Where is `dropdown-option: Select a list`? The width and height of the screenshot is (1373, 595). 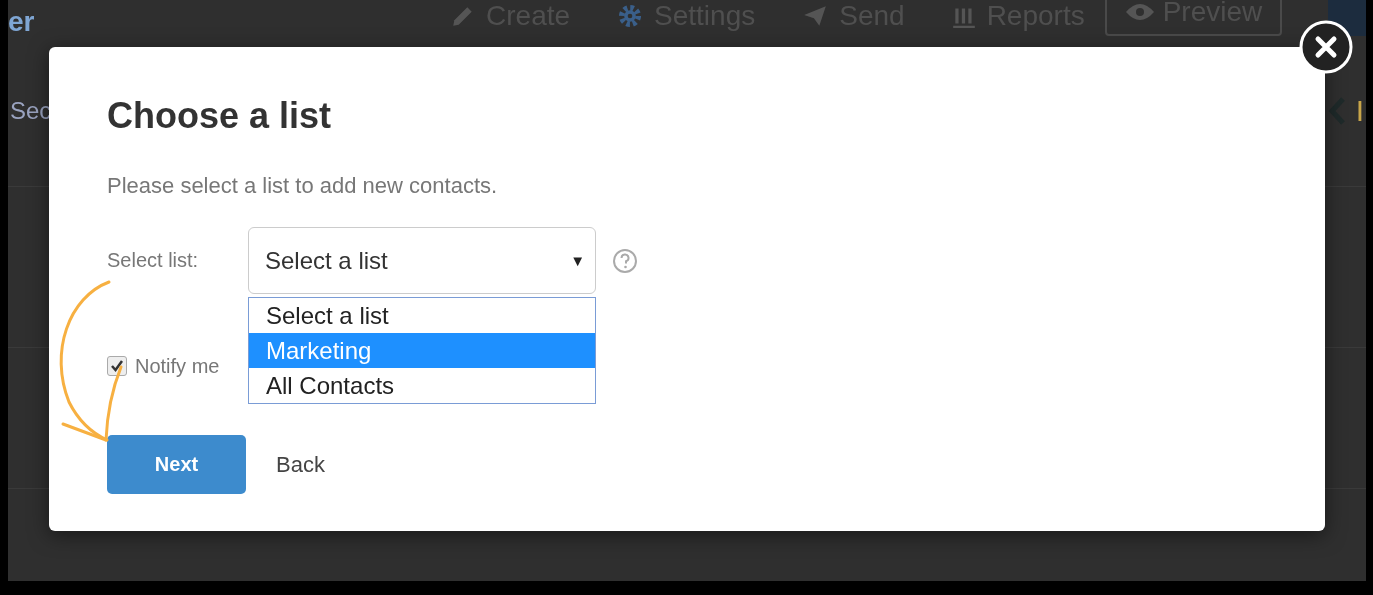 dropdown-option: Select a list is located at coordinates (422, 315).